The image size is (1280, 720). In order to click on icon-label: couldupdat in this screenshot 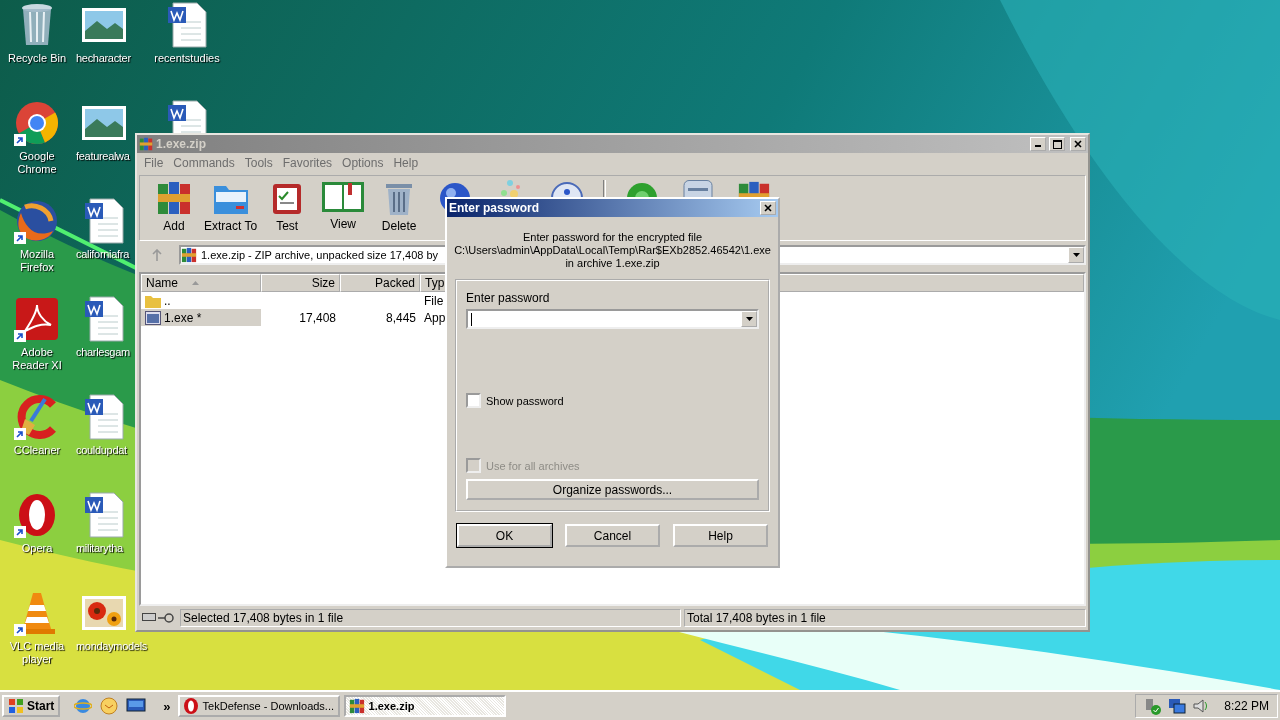, I will do `click(101, 450)`.